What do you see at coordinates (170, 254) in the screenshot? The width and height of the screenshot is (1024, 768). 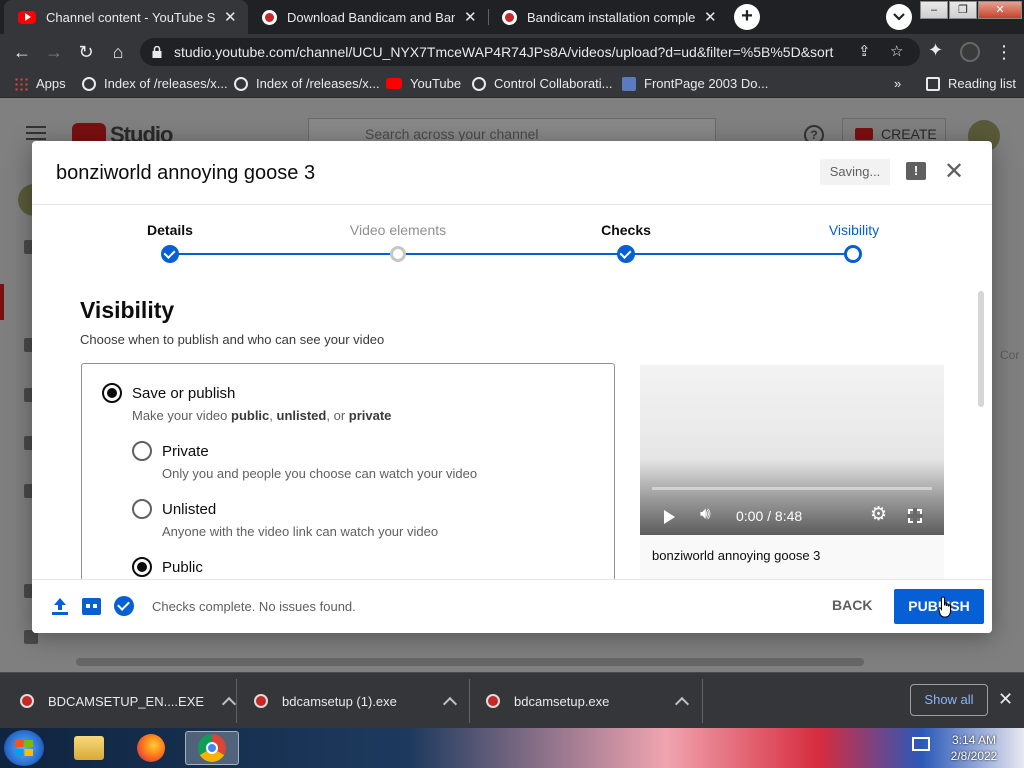 I see `step-details-check-icon` at bounding box center [170, 254].